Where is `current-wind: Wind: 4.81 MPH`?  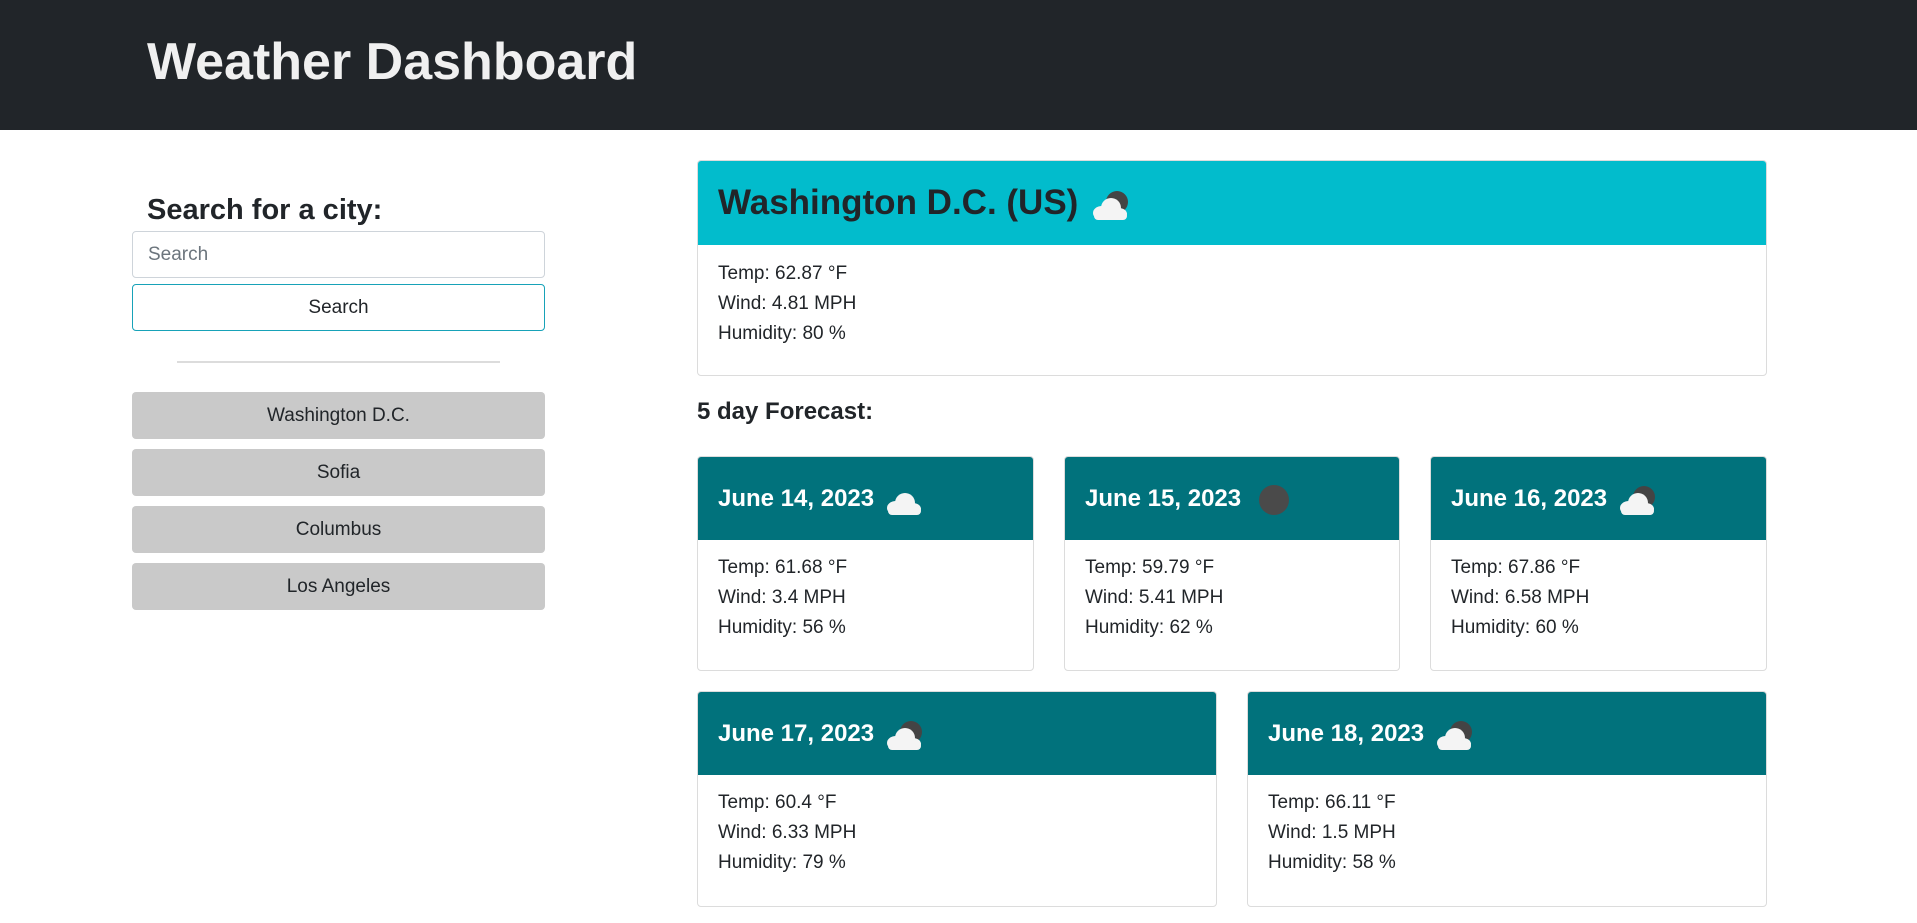
current-wind: Wind: 4.81 MPH is located at coordinates (787, 303).